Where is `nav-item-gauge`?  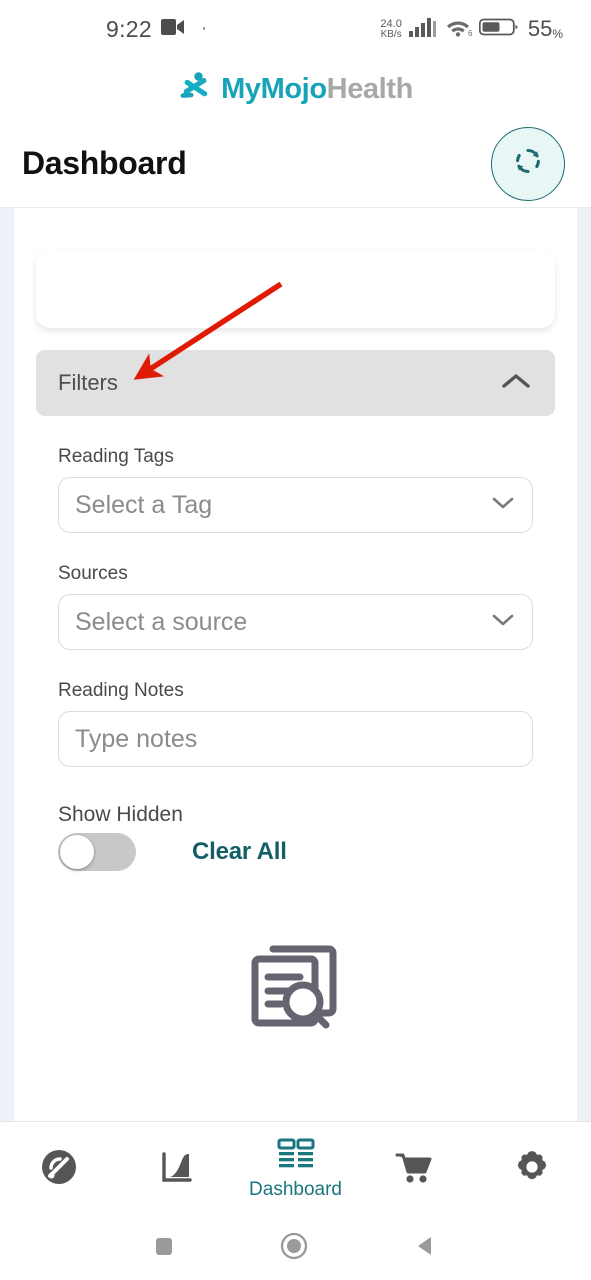 nav-item-gauge is located at coordinates (59, 1169).